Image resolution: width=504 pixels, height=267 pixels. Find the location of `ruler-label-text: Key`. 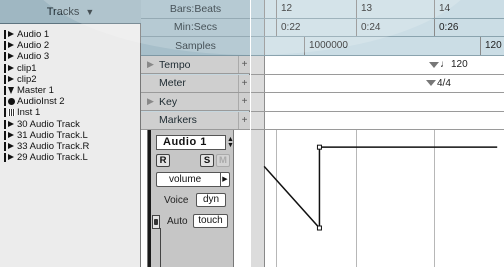

ruler-label-text: Key is located at coordinates (168, 101).